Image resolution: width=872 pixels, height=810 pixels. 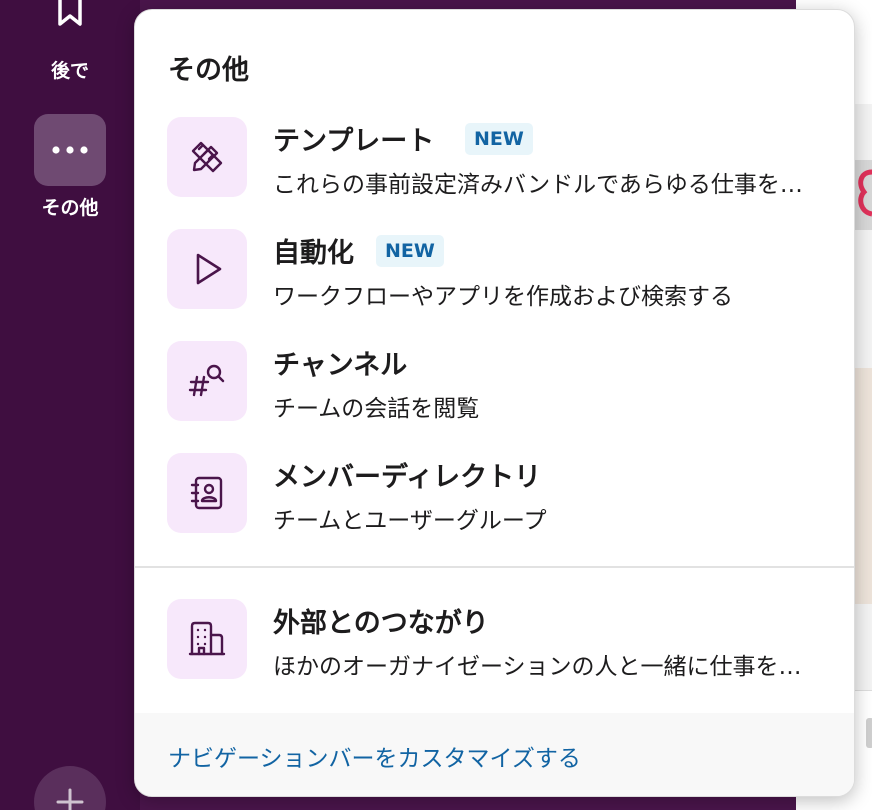 I want to click on sidebar-more-button, so click(x=70, y=150).